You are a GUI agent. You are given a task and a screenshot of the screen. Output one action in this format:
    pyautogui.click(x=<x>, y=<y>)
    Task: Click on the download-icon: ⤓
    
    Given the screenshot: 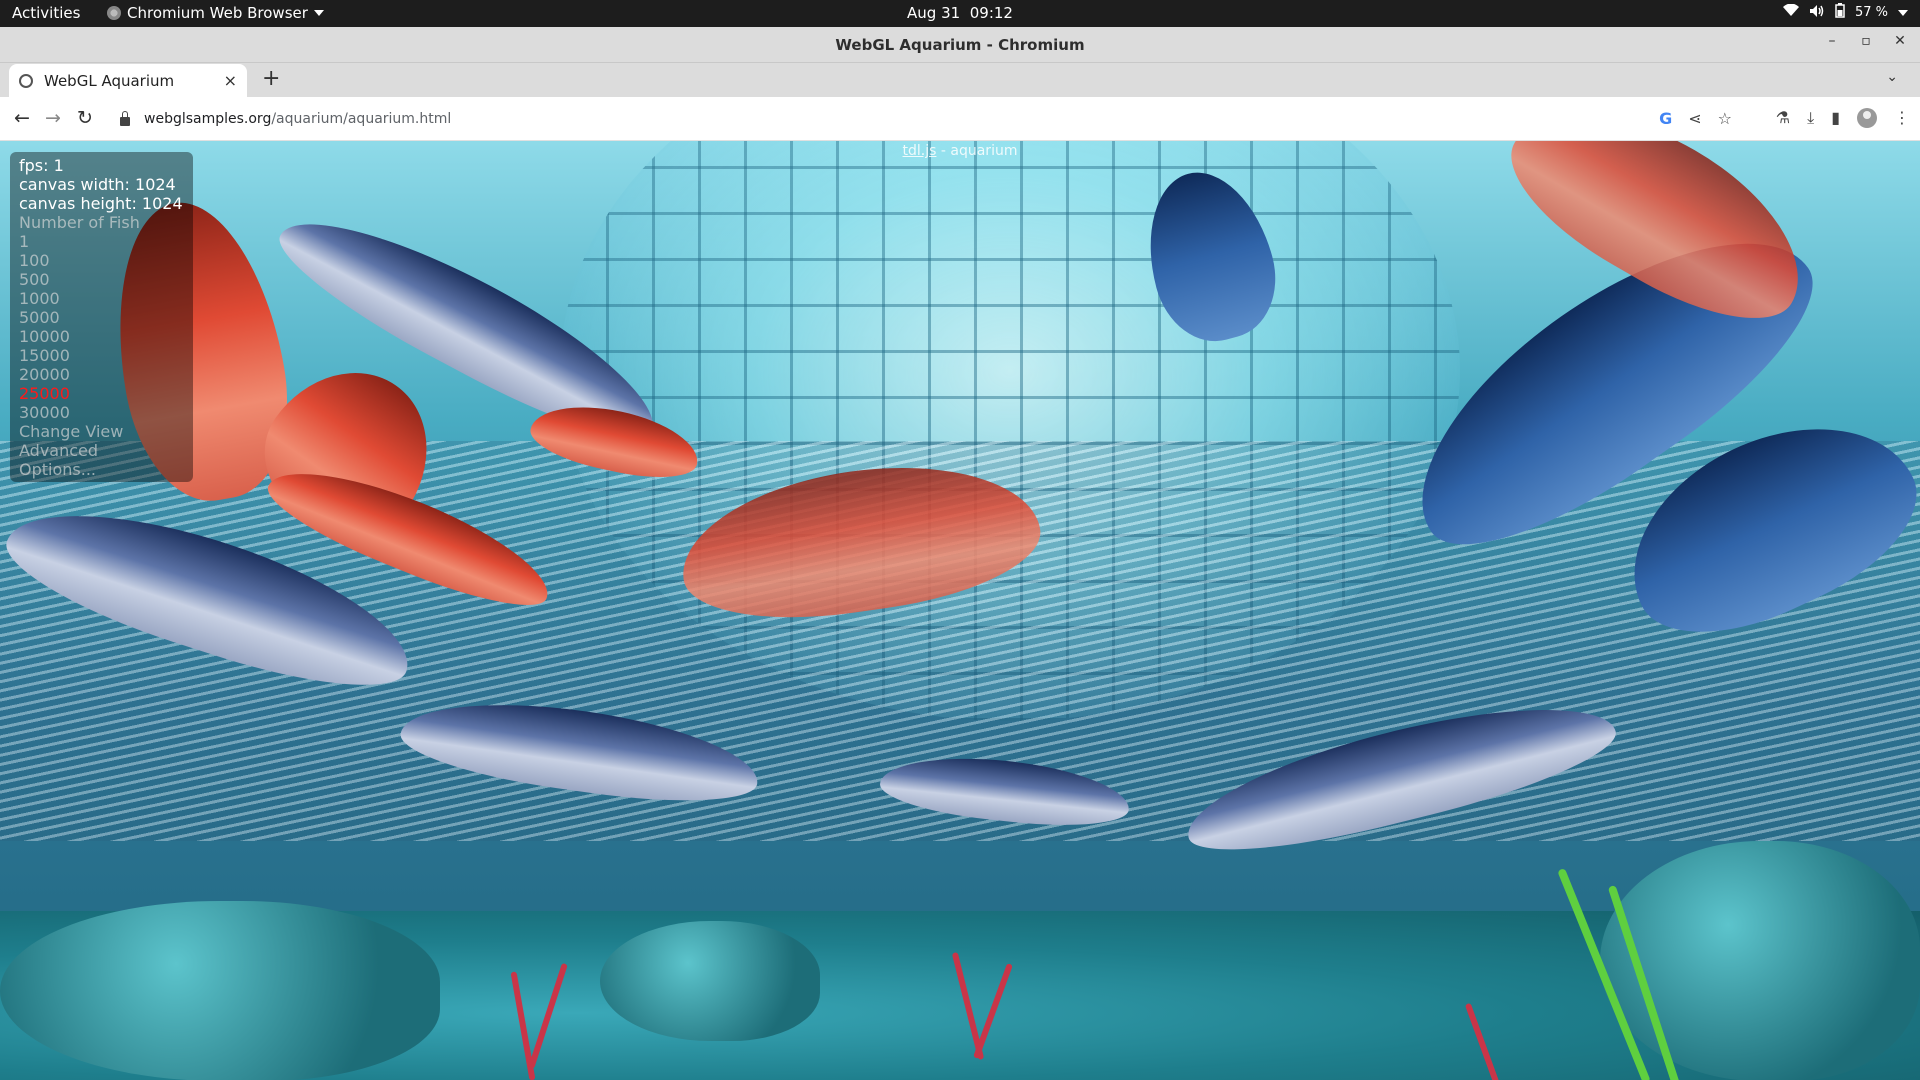 What is the action you would take?
    pyautogui.click(x=1810, y=118)
    